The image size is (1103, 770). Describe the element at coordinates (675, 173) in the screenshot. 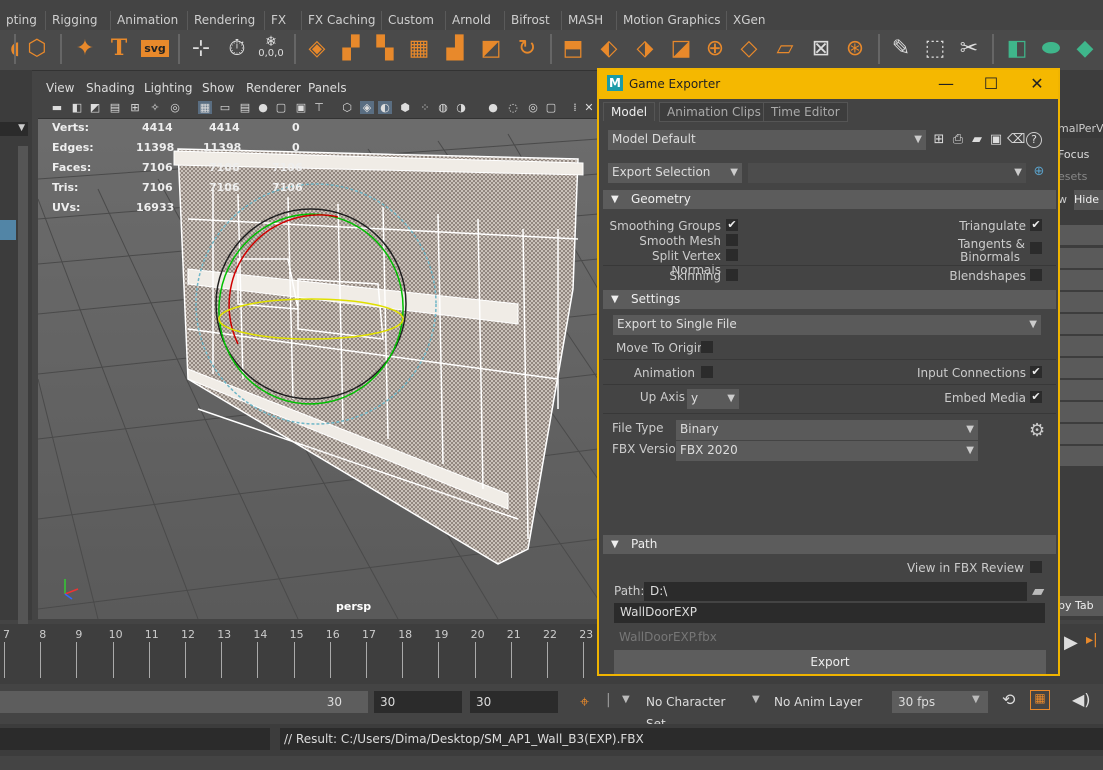

I see `export-mode-dropdown: Export Selection ▼` at that location.